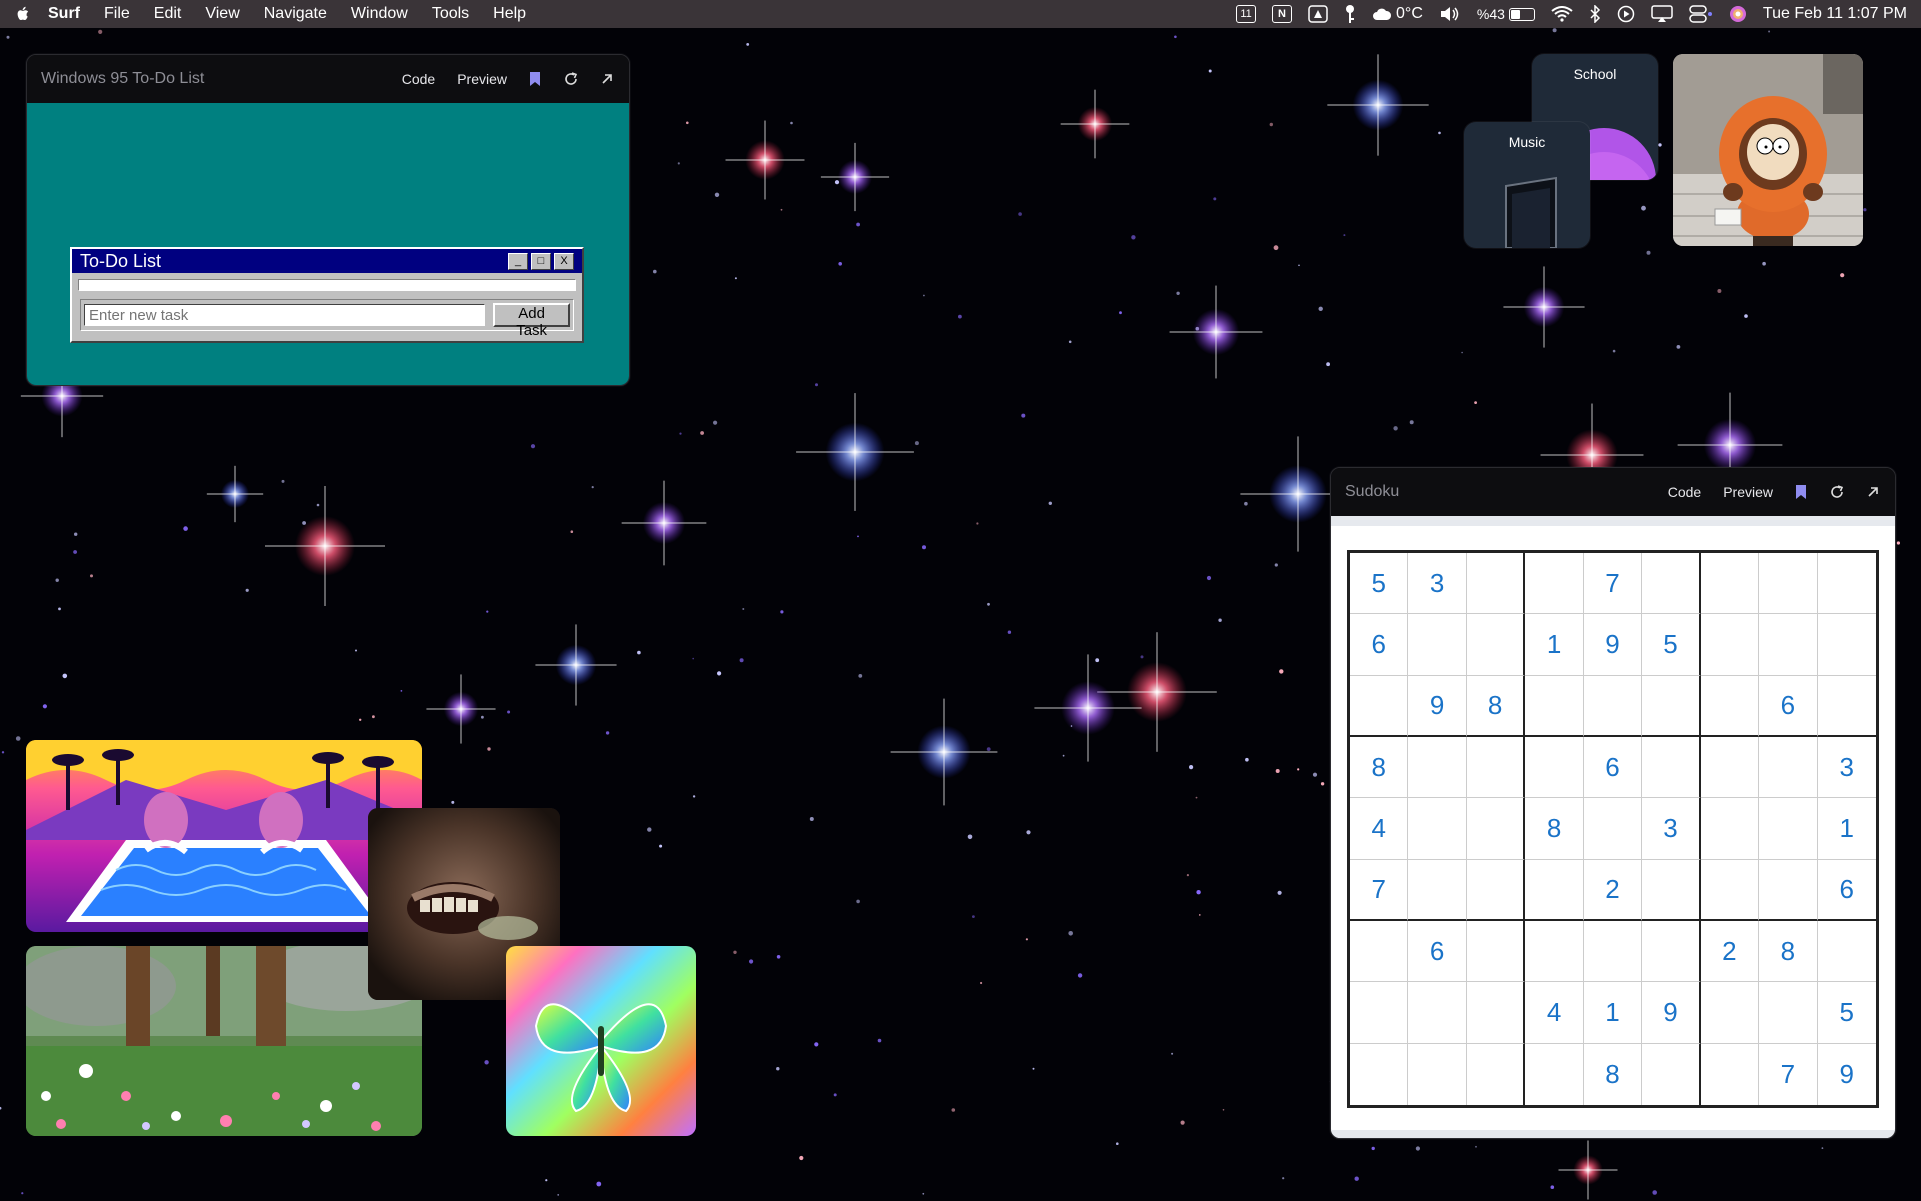 This screenshot has width=1921, height=1201. Describe the element at coordinates (450, 14) in the screenshot. I see `menu-tools: Tools` at that location.